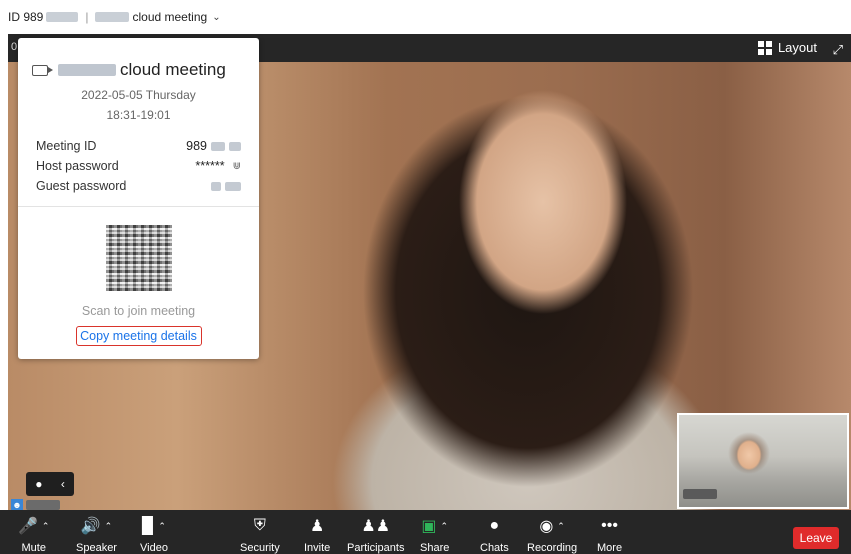  I want to click on mute-label: Mute, so click(33, 548).